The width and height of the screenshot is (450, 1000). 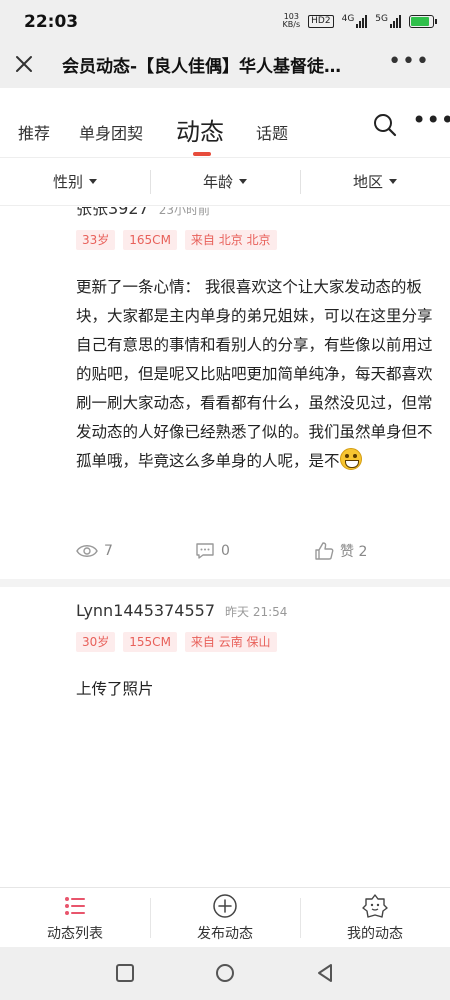 What do you see at coordinates (184, 212) in the screenshot?
I see `post-time: 23小时前` at bounding box center [184, 212].